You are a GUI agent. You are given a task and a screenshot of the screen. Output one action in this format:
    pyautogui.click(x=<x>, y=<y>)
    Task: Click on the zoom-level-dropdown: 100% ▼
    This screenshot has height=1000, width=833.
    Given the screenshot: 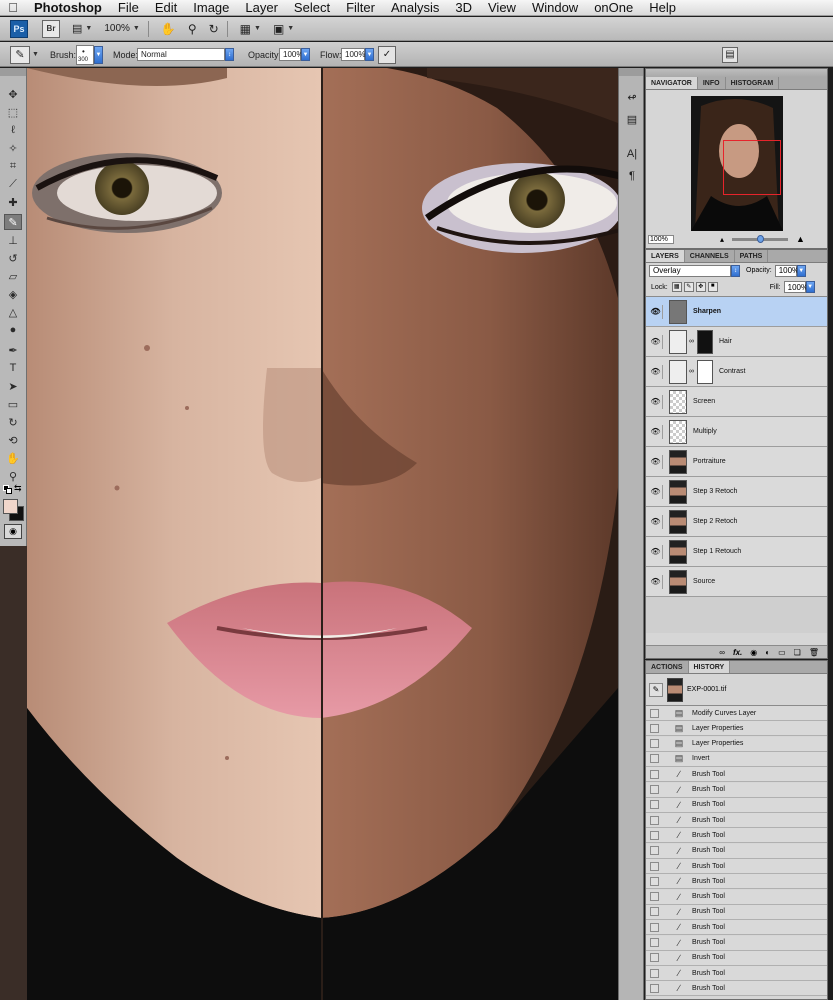 What is the action you would take?
    pyautogui.click(x=122, y=29)
    